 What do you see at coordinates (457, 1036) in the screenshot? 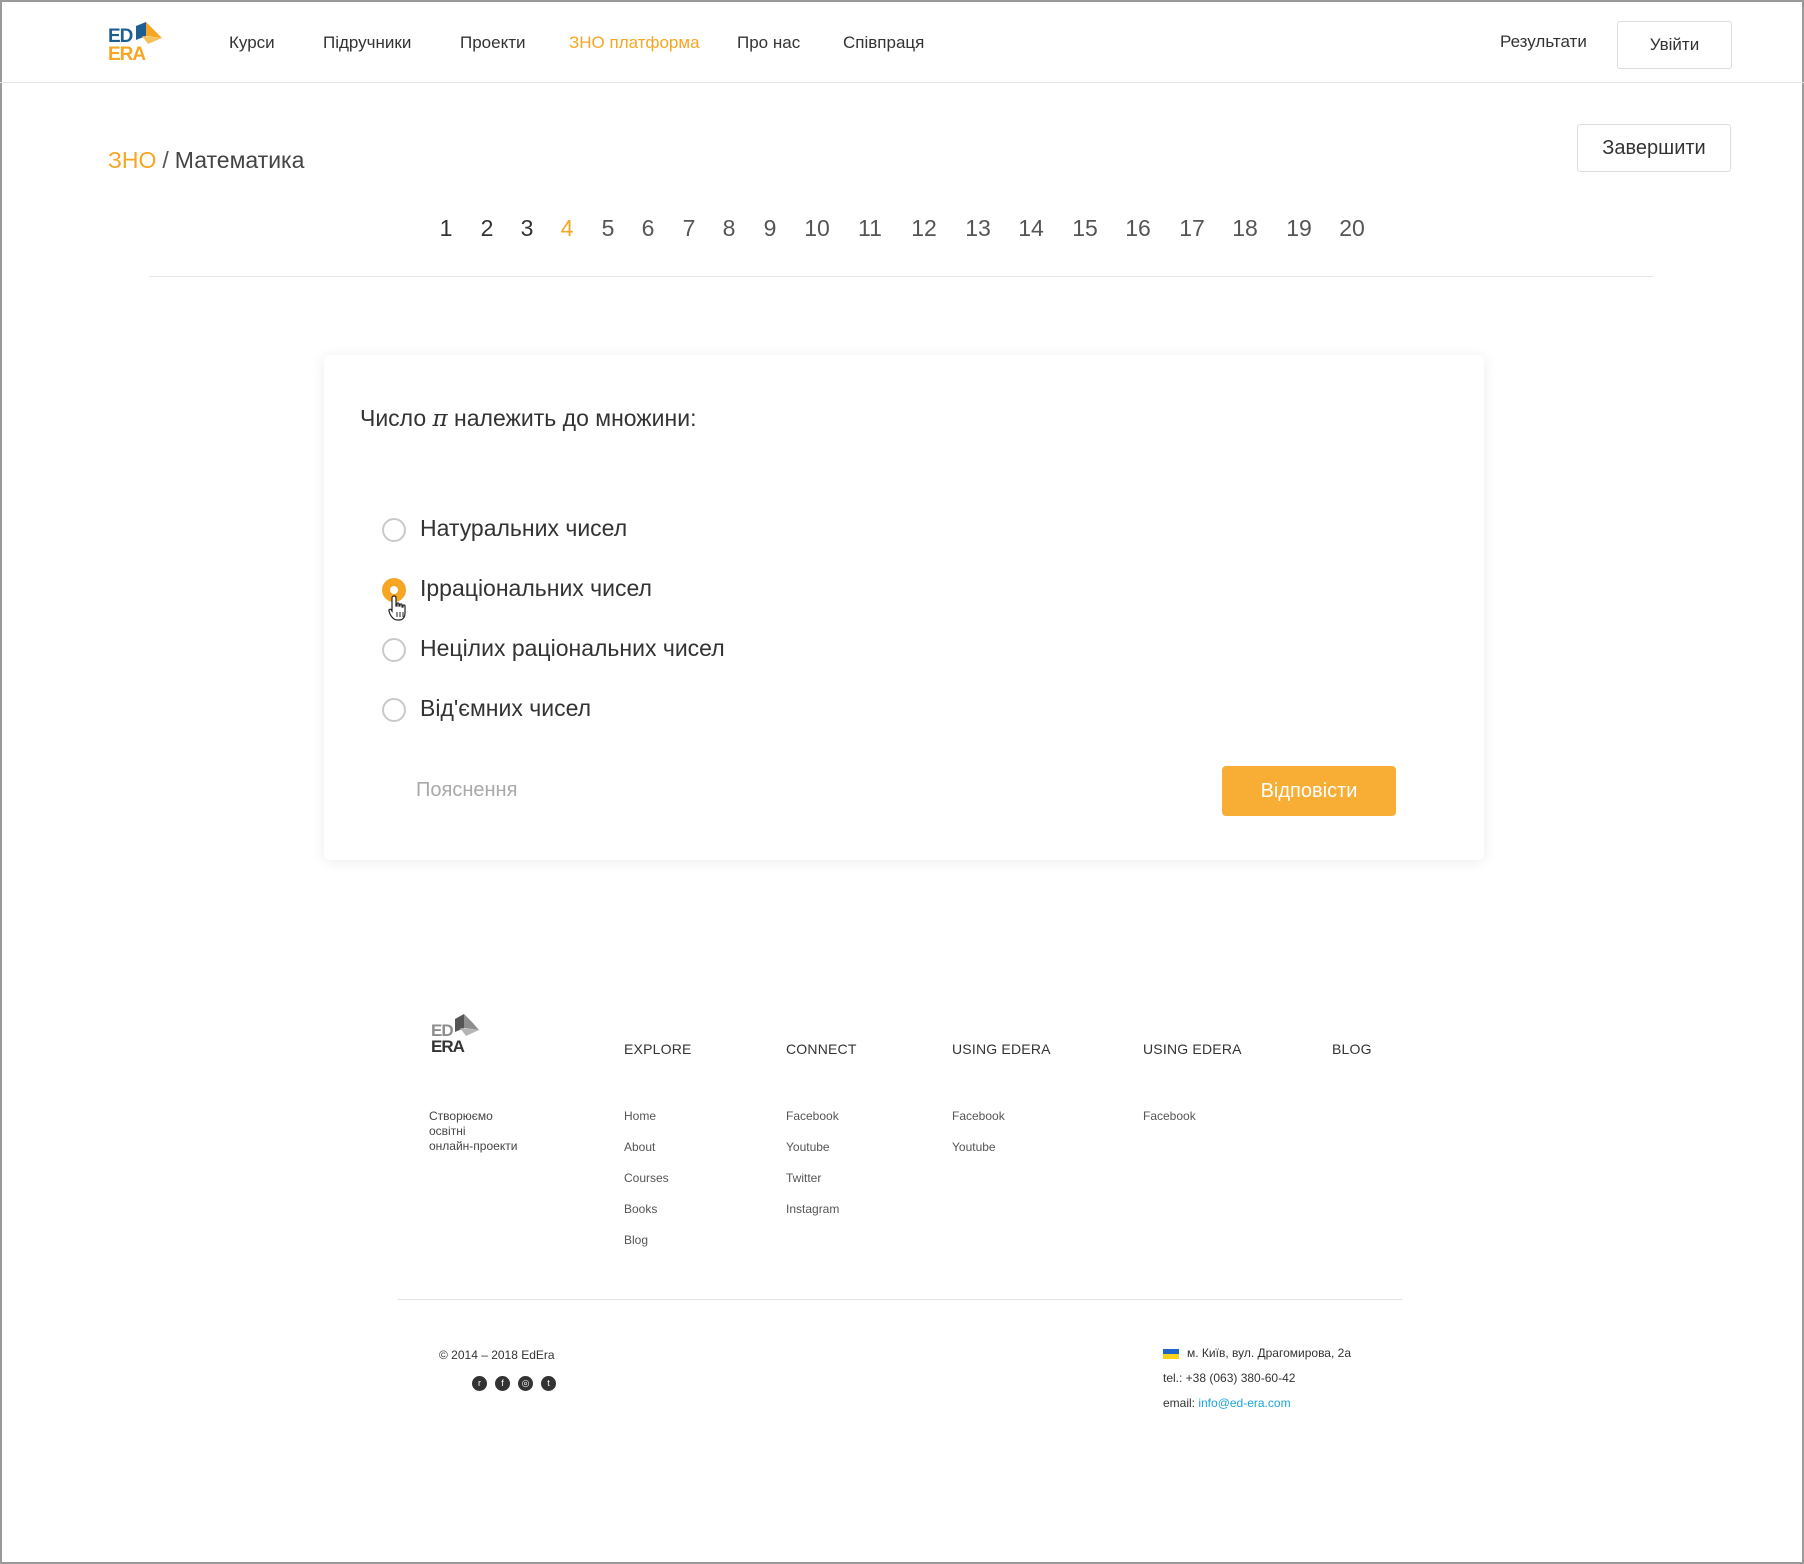
I see `footer-logo: ED ERA` at bounding box center [457, 1036].